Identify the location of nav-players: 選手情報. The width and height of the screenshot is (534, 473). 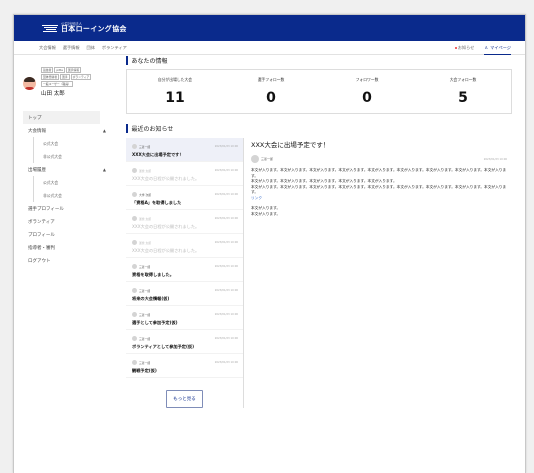
(71, 48).